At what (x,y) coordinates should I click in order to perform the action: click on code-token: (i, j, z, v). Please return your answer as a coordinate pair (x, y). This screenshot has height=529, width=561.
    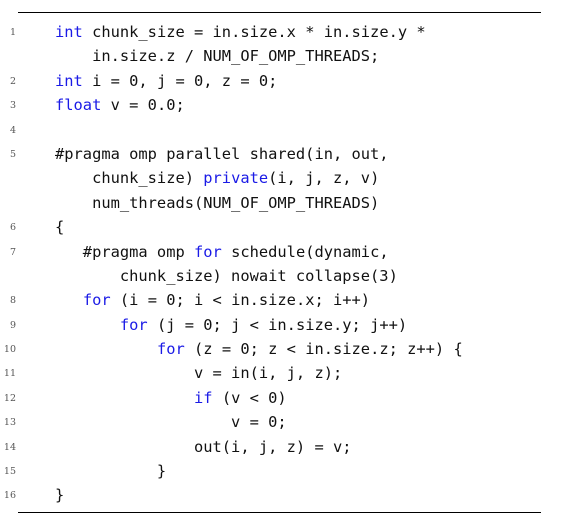
    Looking at the image, I should click on (324, 178).